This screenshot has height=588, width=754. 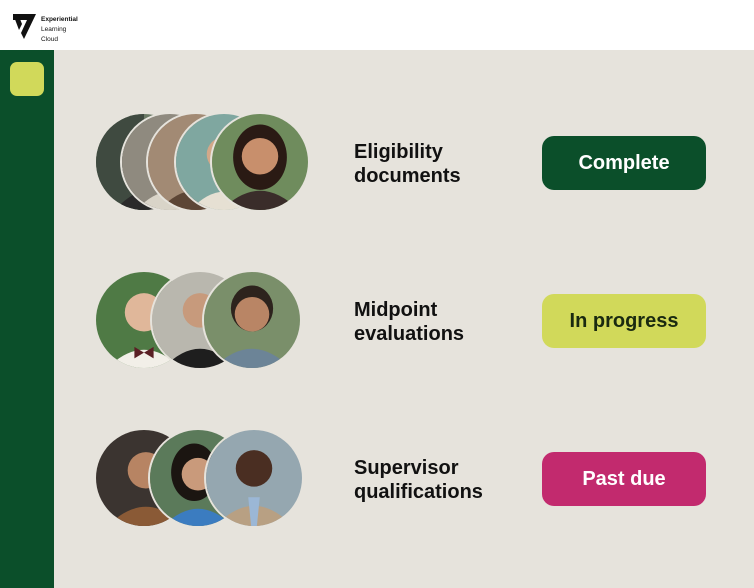 I want to click on status-badge-in-progress: In progress, so click(x=624, y=321).